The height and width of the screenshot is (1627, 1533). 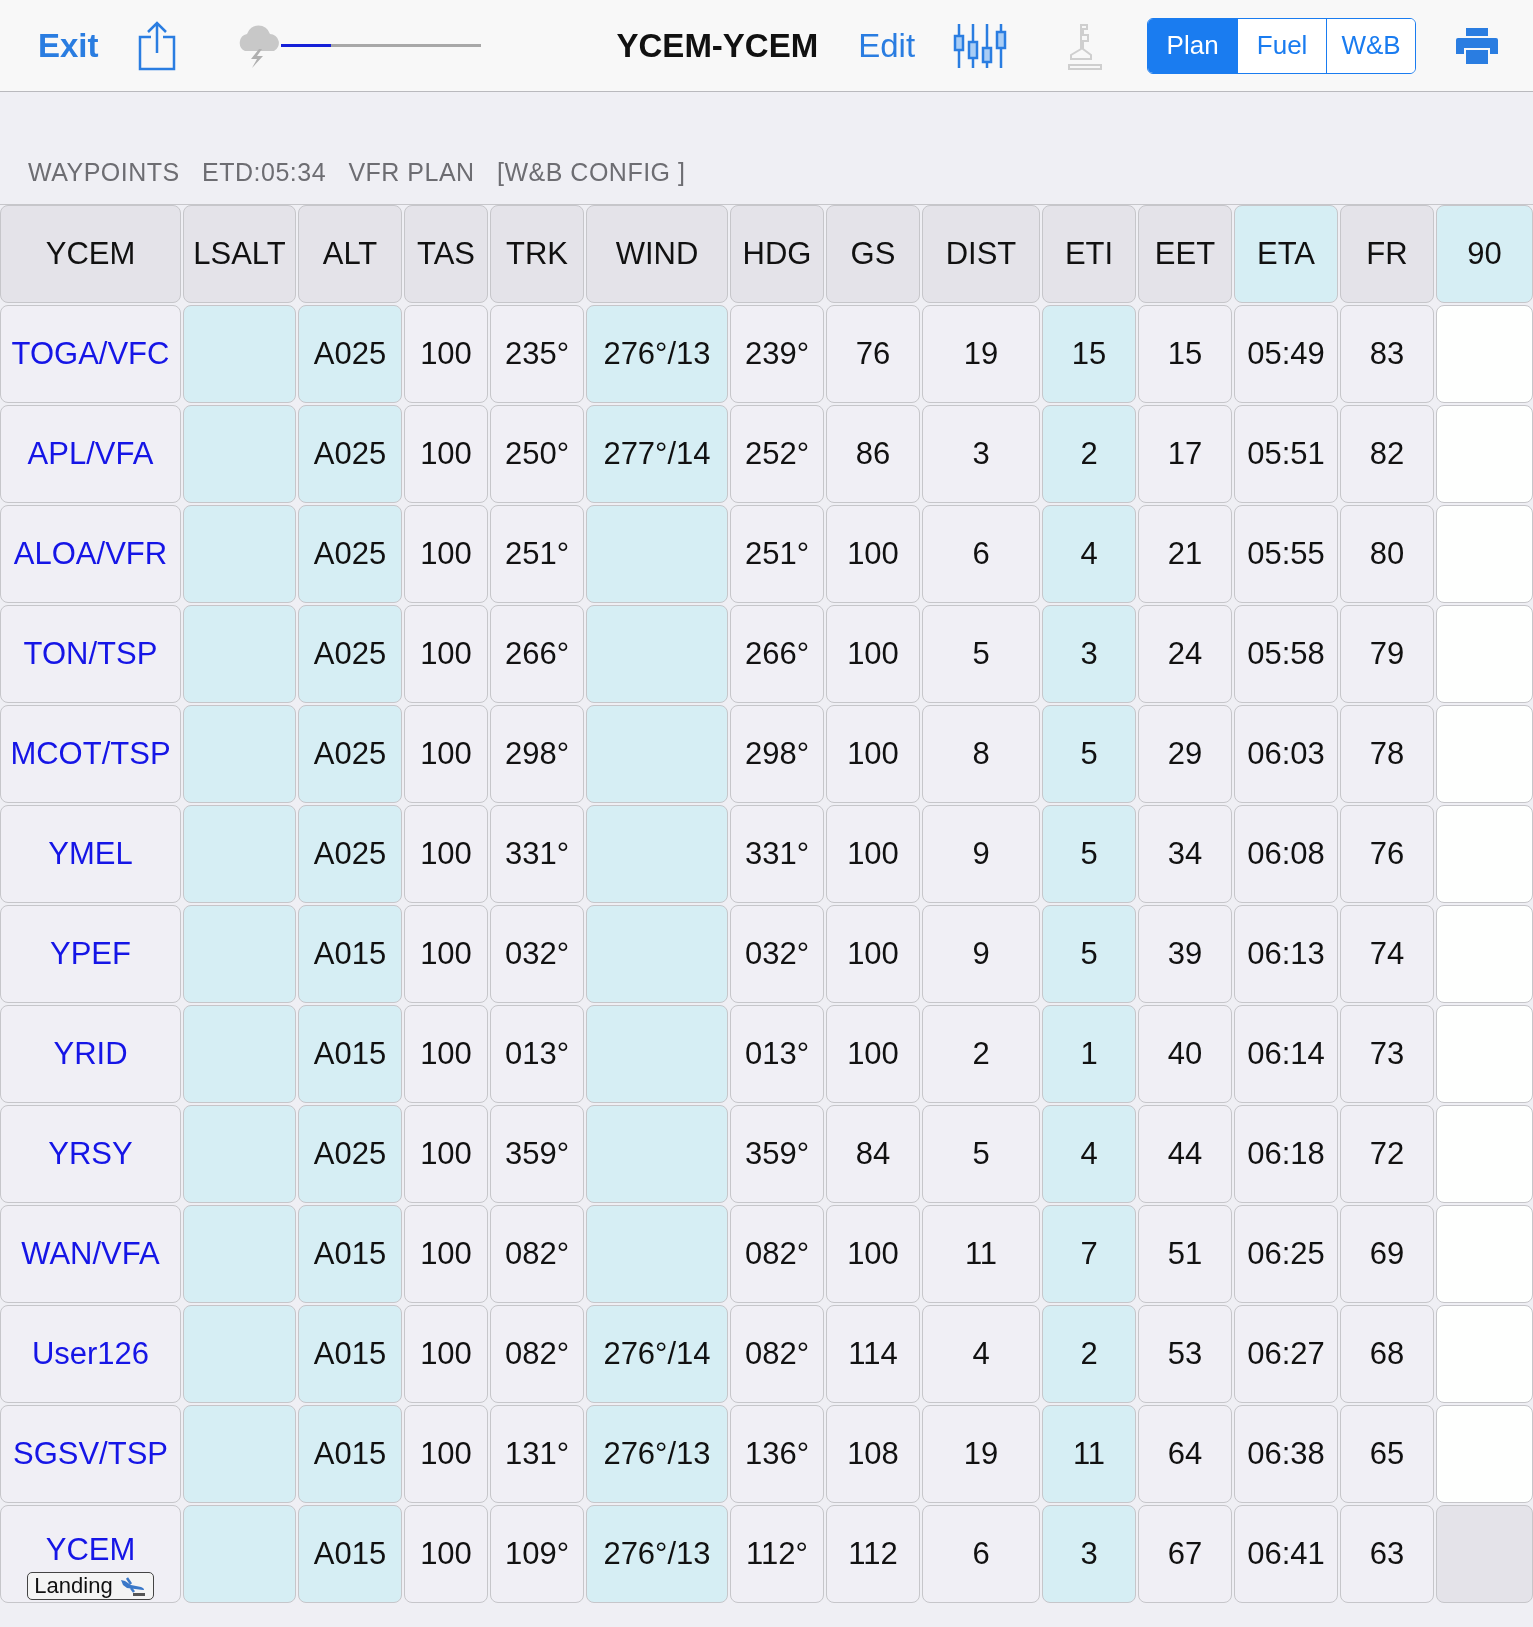 I want to click on column-header: TAS, so click(x=446, y=254).